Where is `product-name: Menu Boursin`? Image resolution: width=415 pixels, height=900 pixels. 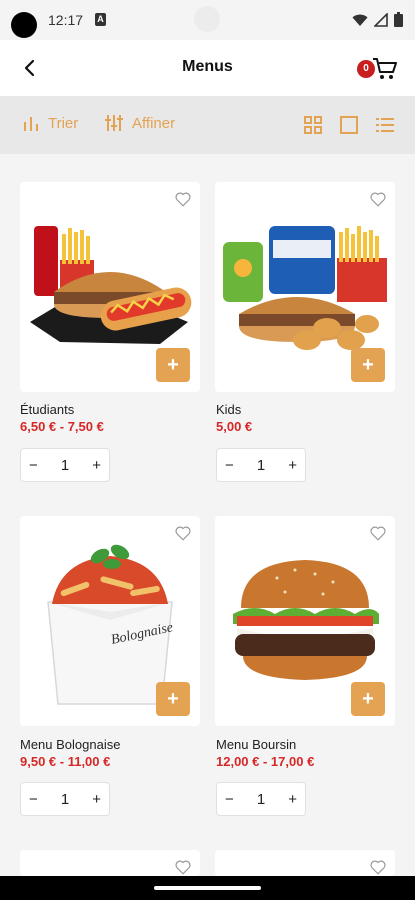 product-name: Menu Boursin is located at coordinates (256, 744).